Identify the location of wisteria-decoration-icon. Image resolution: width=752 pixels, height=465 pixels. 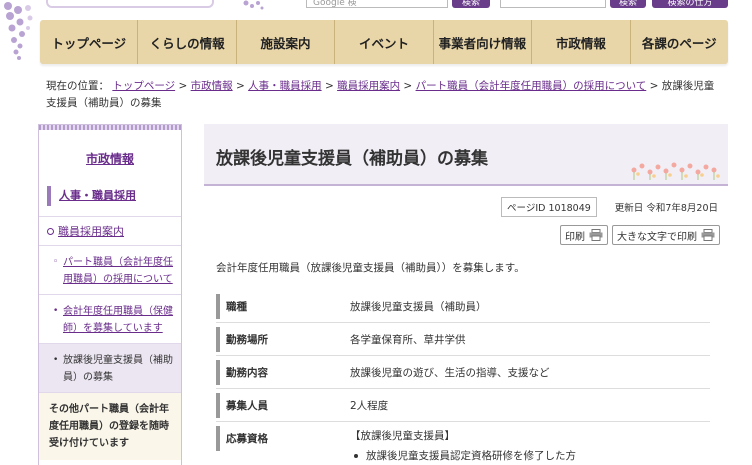
(18, 31).